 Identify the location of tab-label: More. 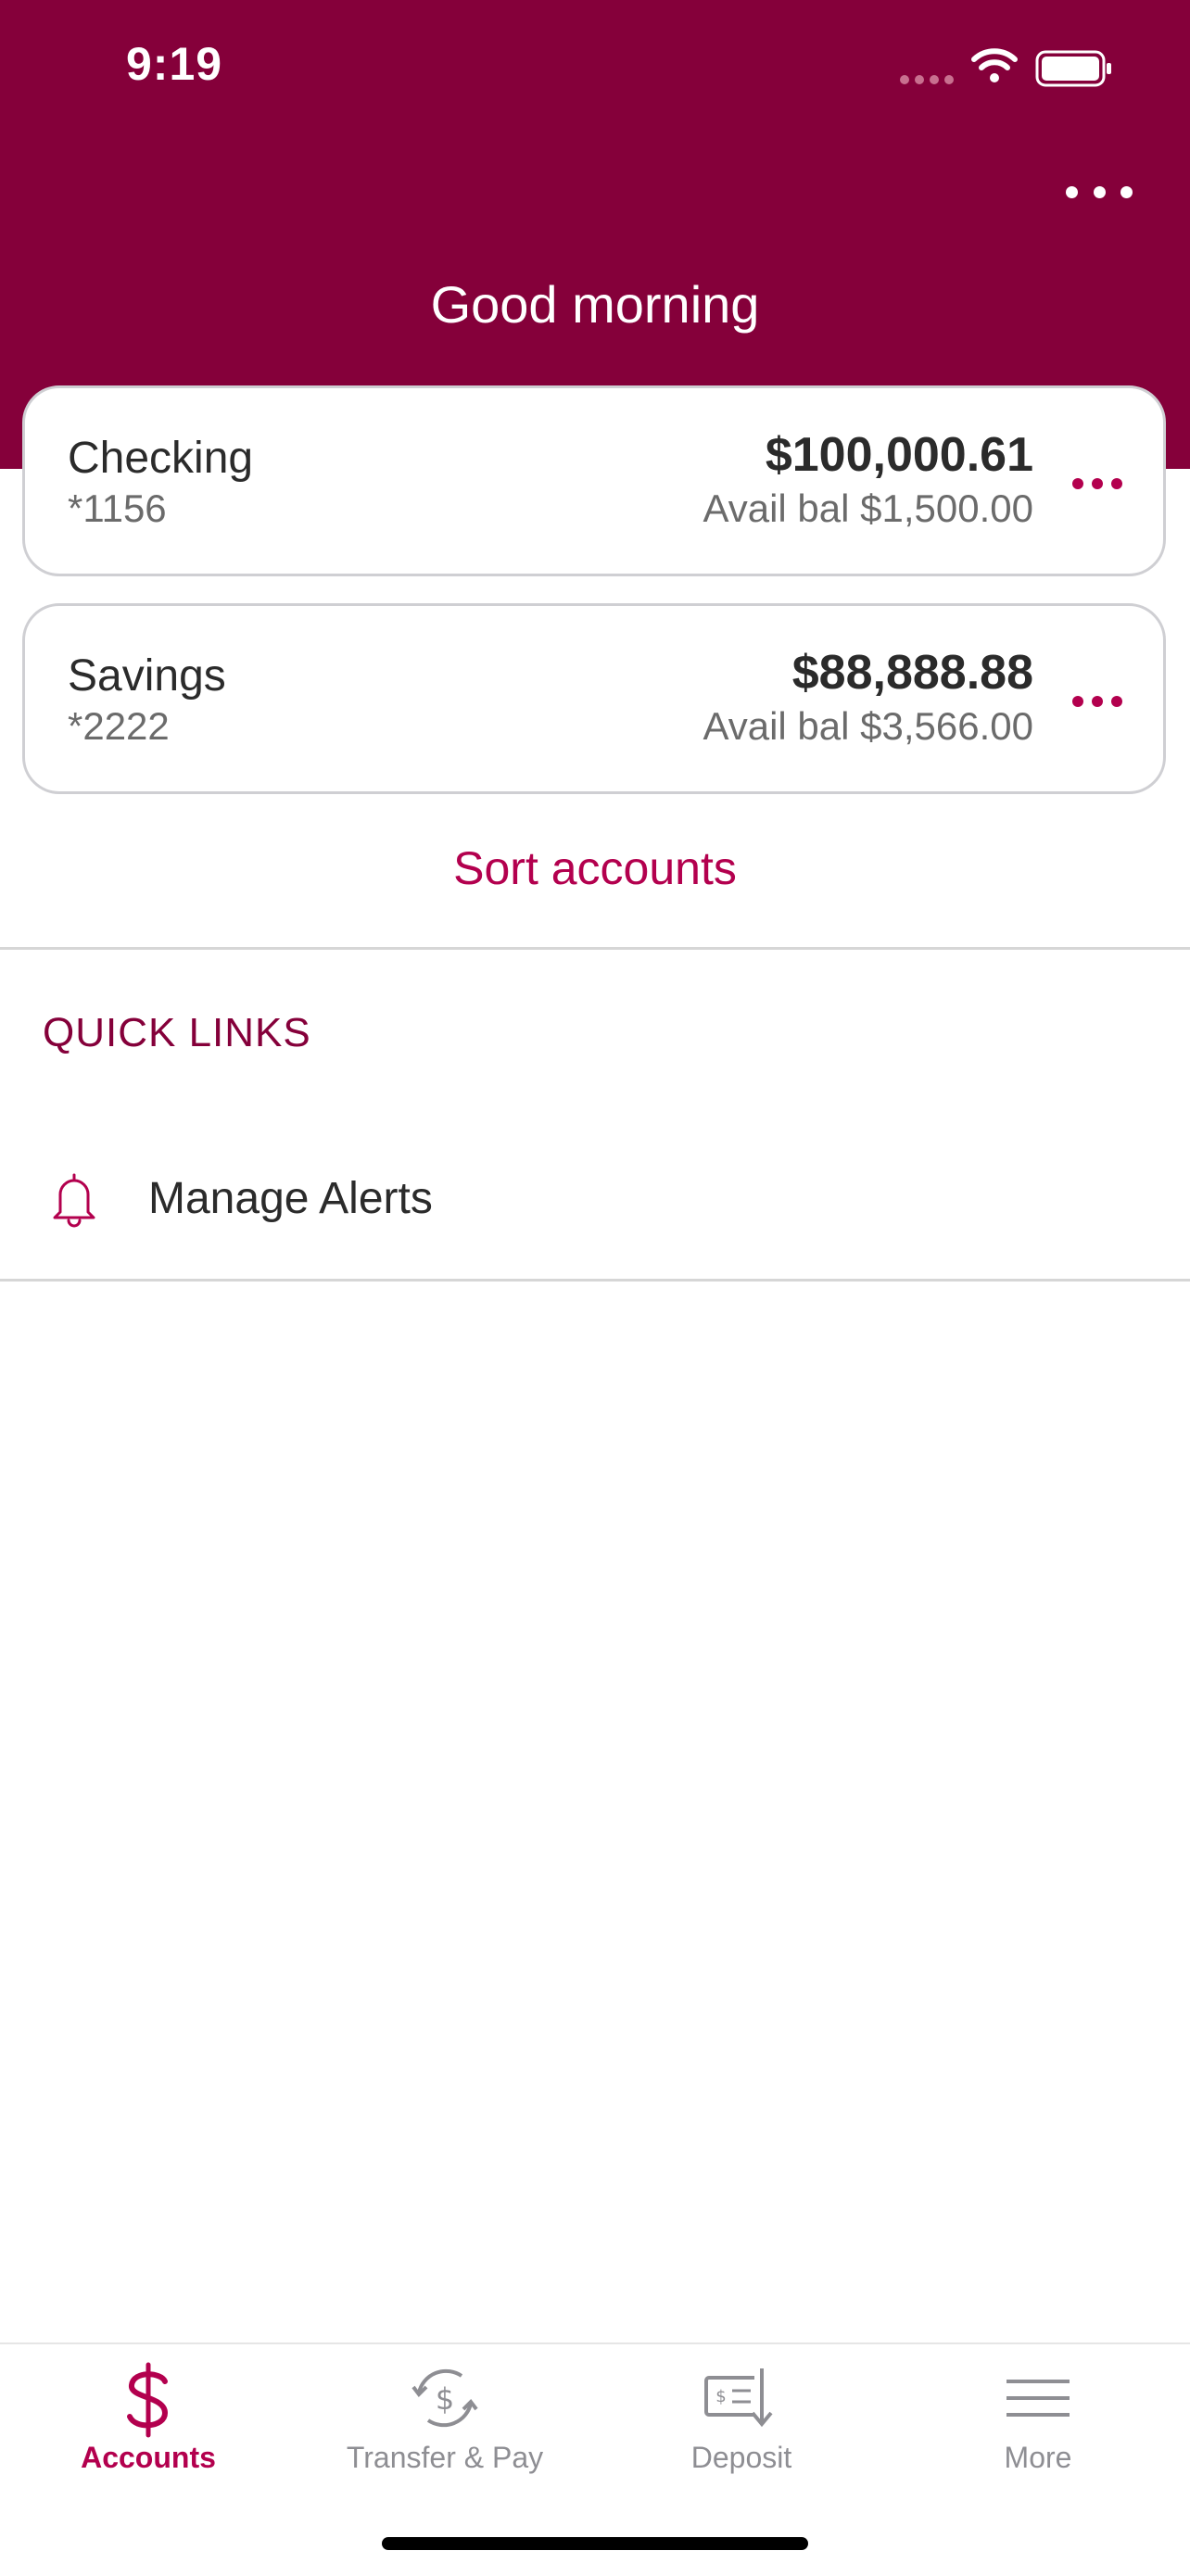
(1038, 2457).